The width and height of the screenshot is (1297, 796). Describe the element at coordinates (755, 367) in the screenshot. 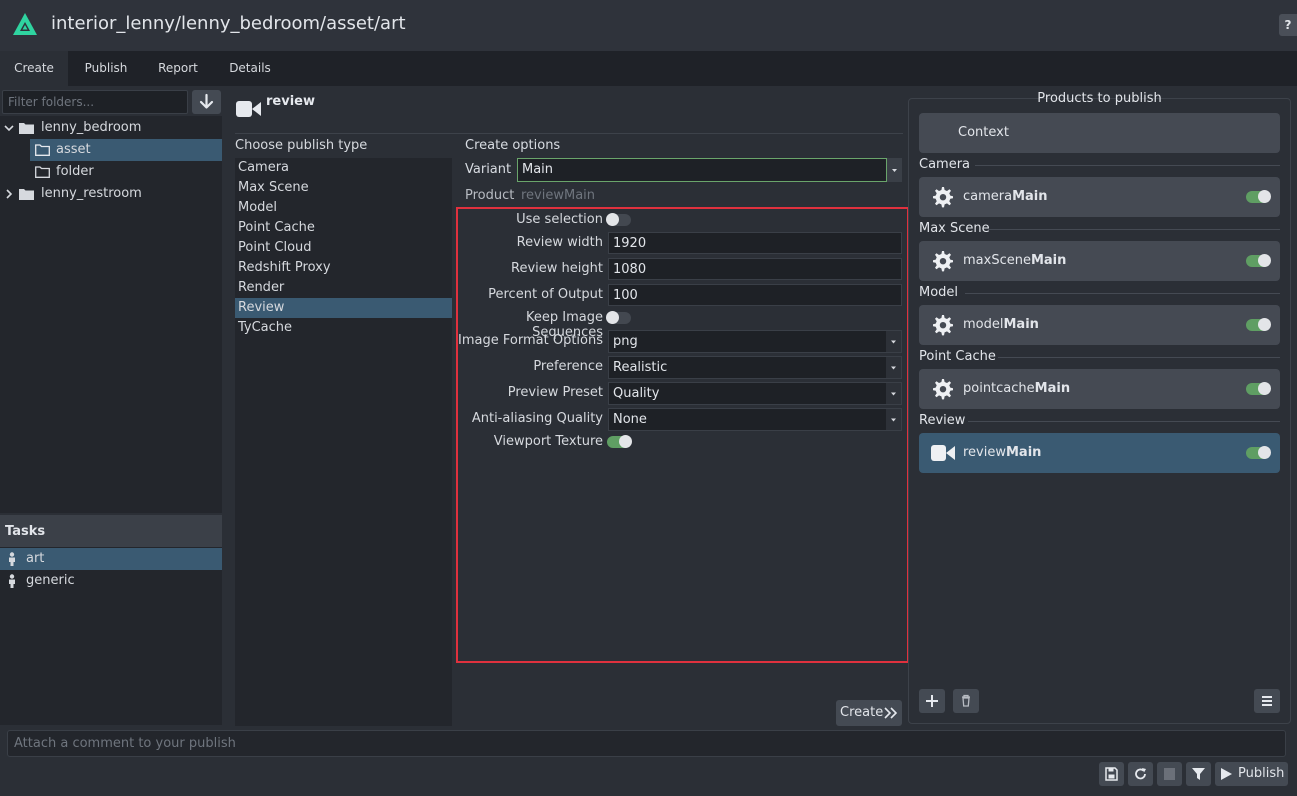

I see `preference-select: Realistic` at that location.